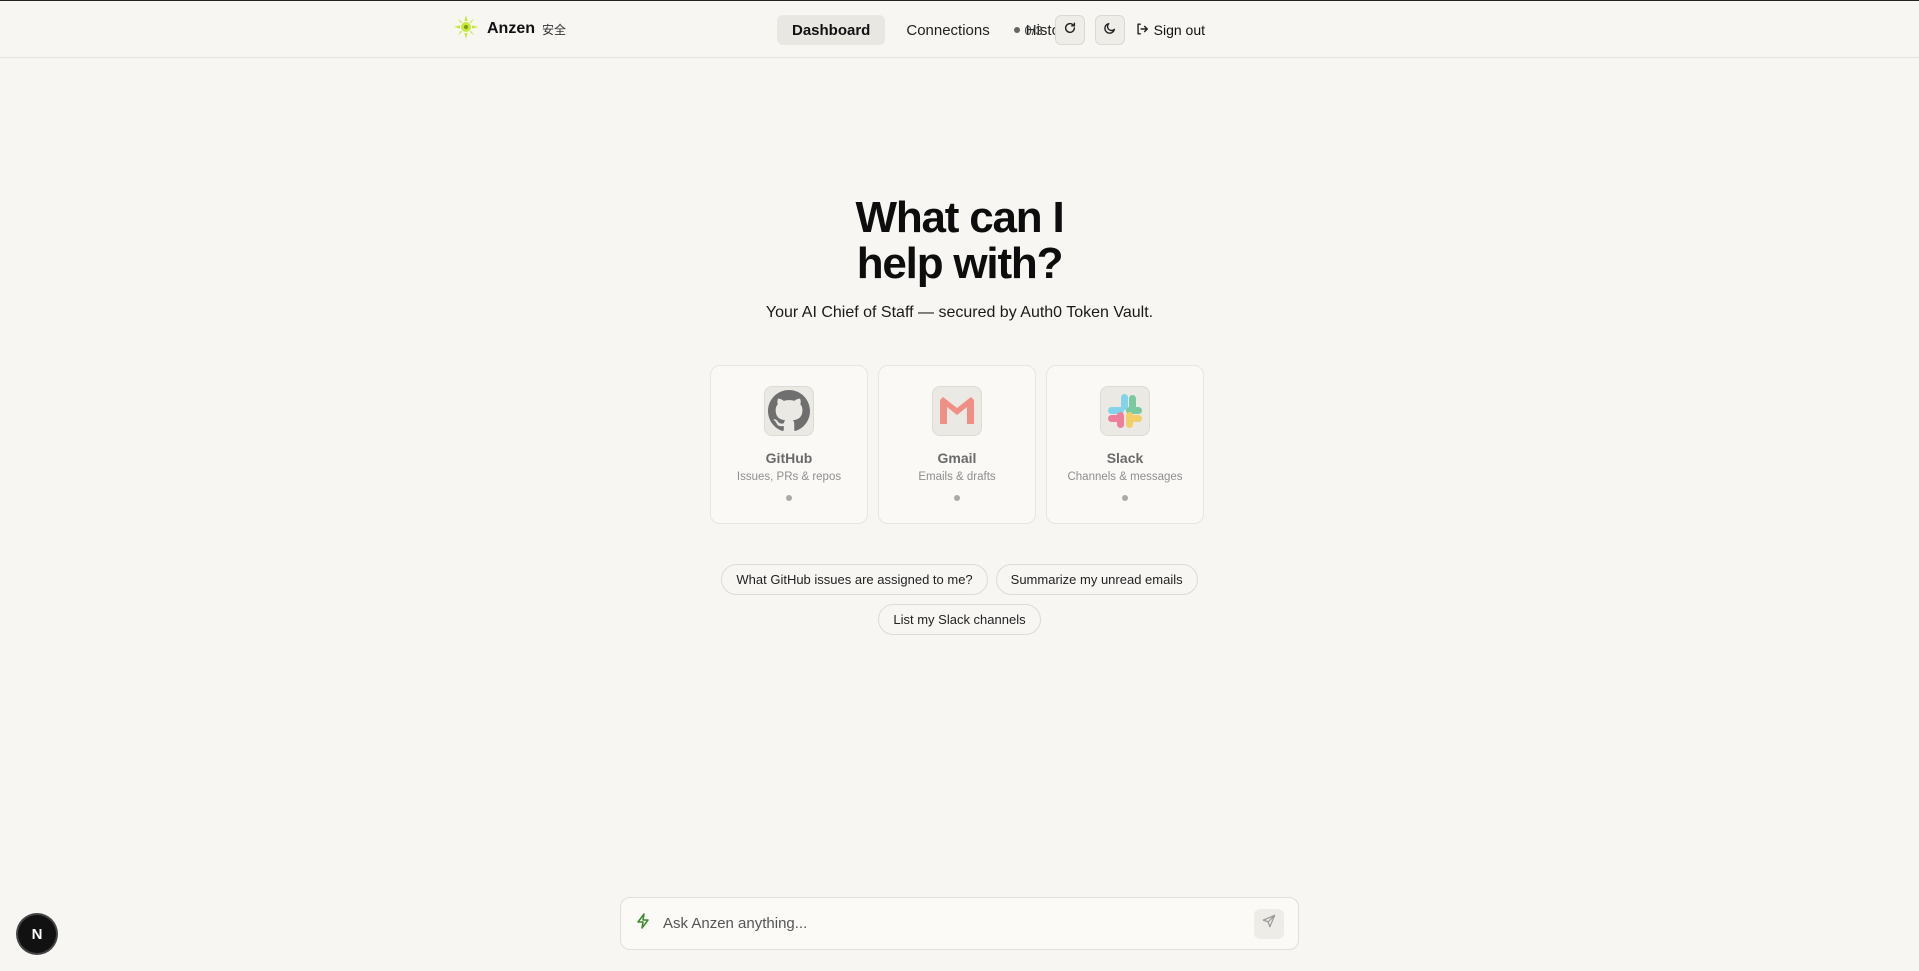 This screenshot has height=971, width=1919. I want to click on send-icon, so click(1269, 923).